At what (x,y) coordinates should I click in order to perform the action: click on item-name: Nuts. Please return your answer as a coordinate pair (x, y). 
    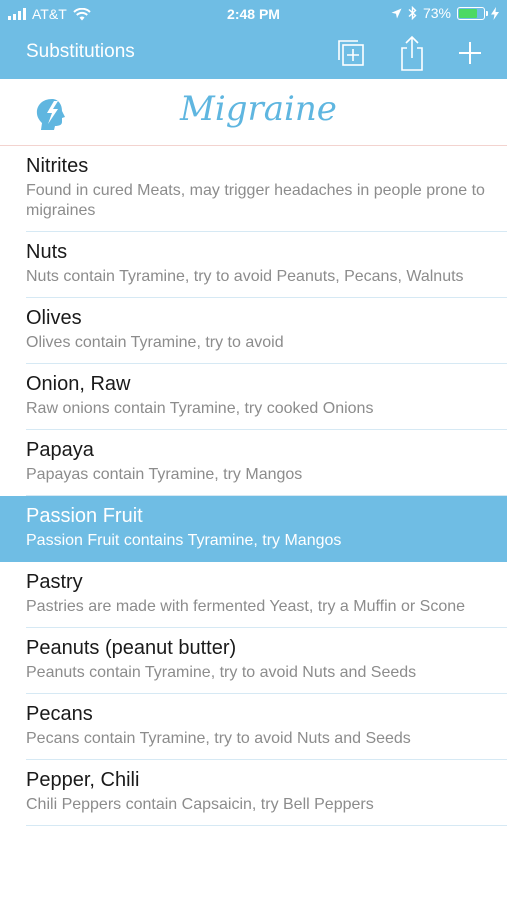
    Looking at the image, I should click on (47, 252).